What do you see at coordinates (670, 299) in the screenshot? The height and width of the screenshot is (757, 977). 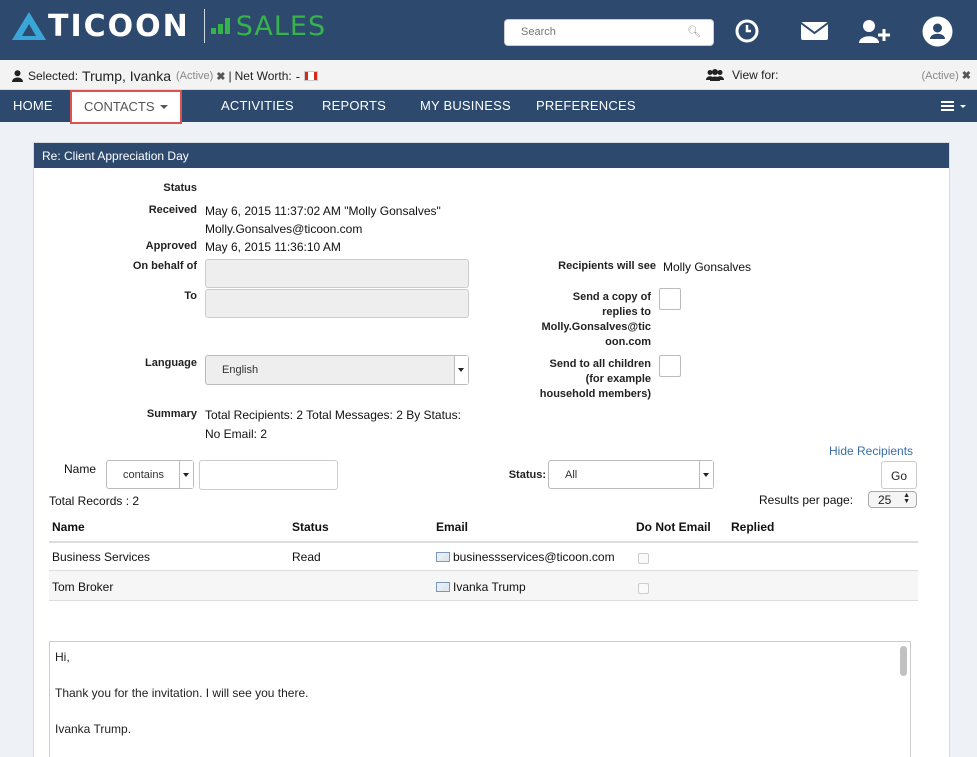 I see `send-copy-checkbox` at bounding box center [670, 299].